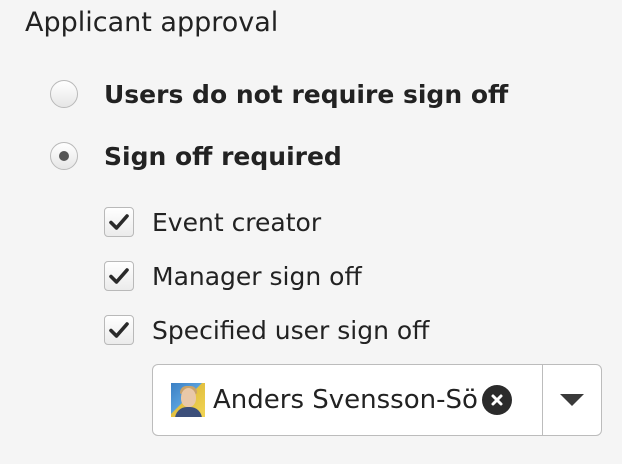 The width and height of the screenshot is (622, 464). I want to click on selected-user-chip: Anders Svensson-Sö, so click(347, 400).